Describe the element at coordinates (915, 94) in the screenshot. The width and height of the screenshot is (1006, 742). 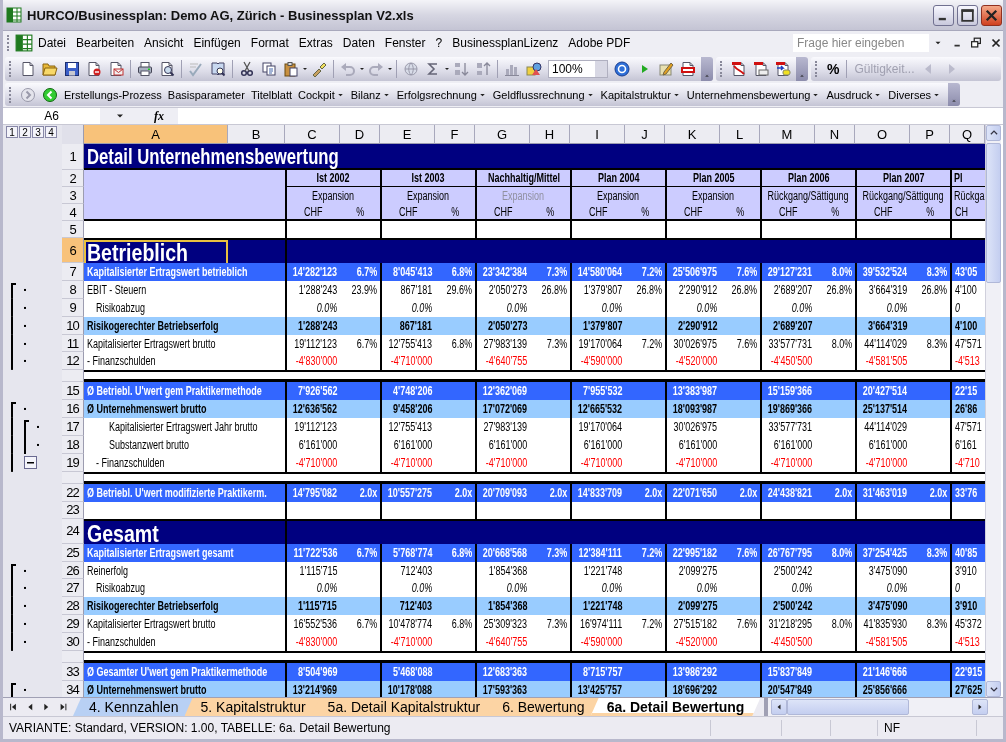
I see `toolbar-menu-button: Diverses` at that location.